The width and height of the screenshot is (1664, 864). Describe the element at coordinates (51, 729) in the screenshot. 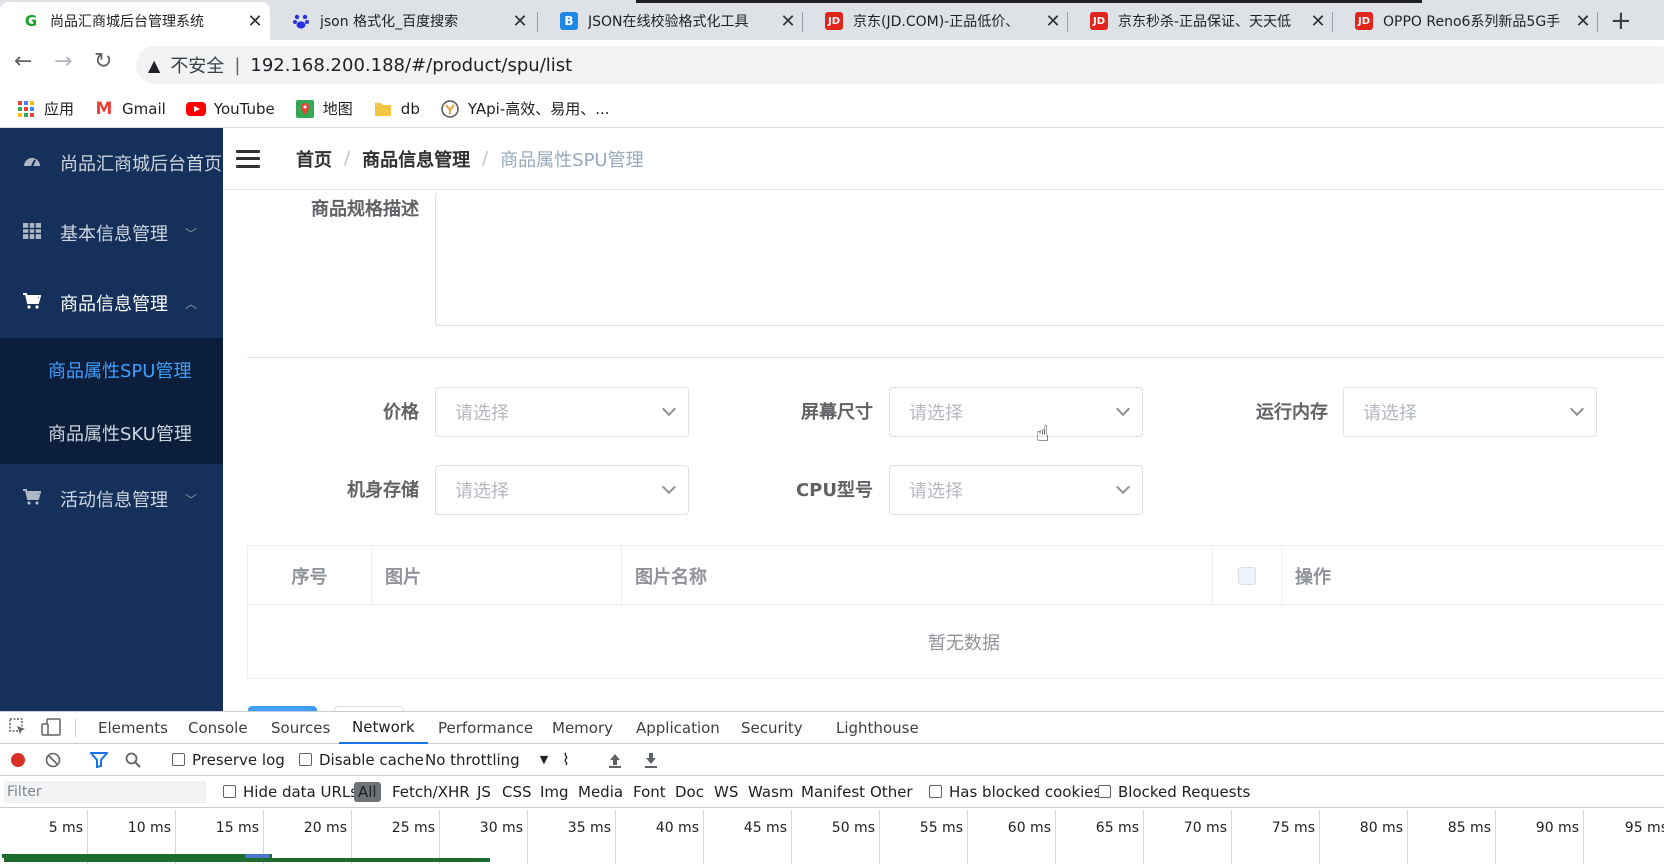

I see `device-toolbar-icon` at that location.